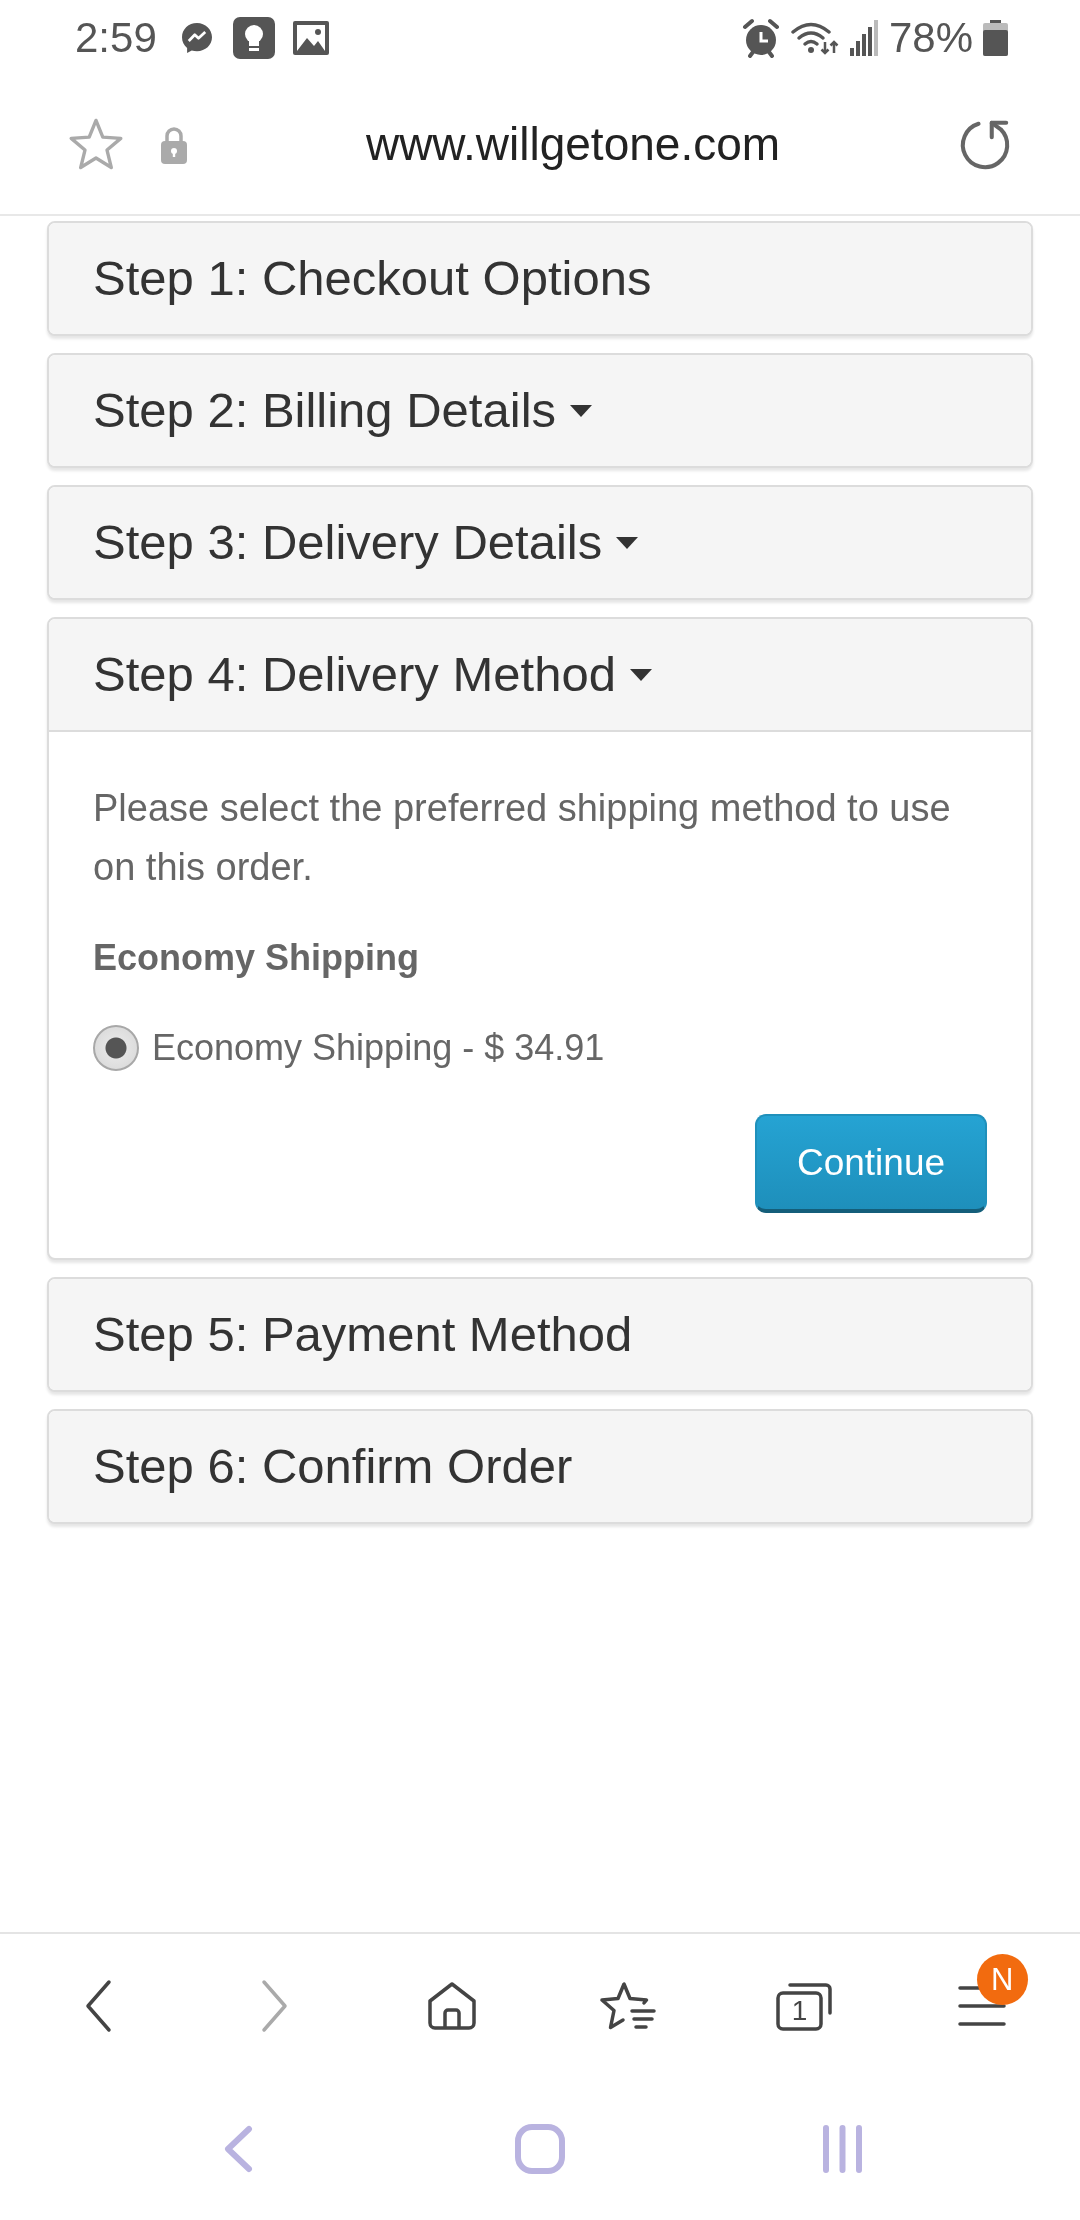 Image resolution: width=1080 pixels, height=2220 pixels. Describe the element at coordinates (573, 144) in the screenshot. I see `url-text: www.willgetone.com` at that location.